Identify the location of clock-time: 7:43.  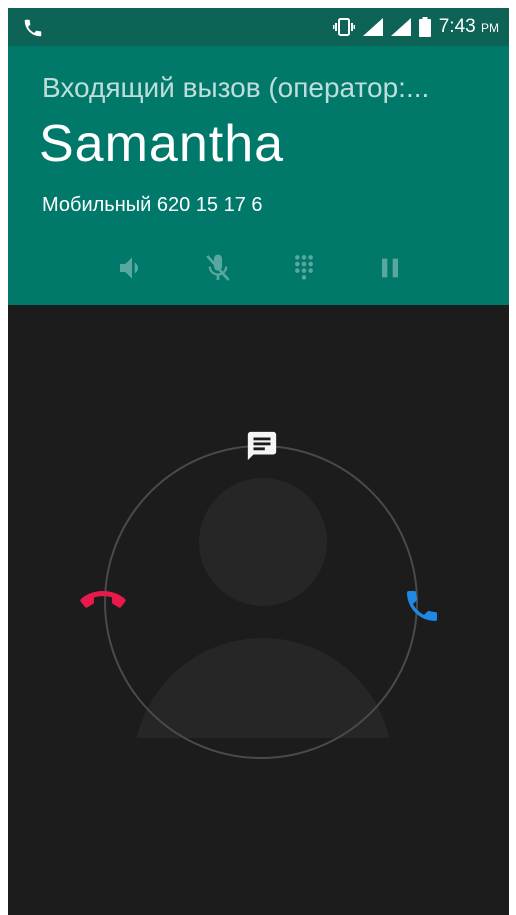
(457, 26).